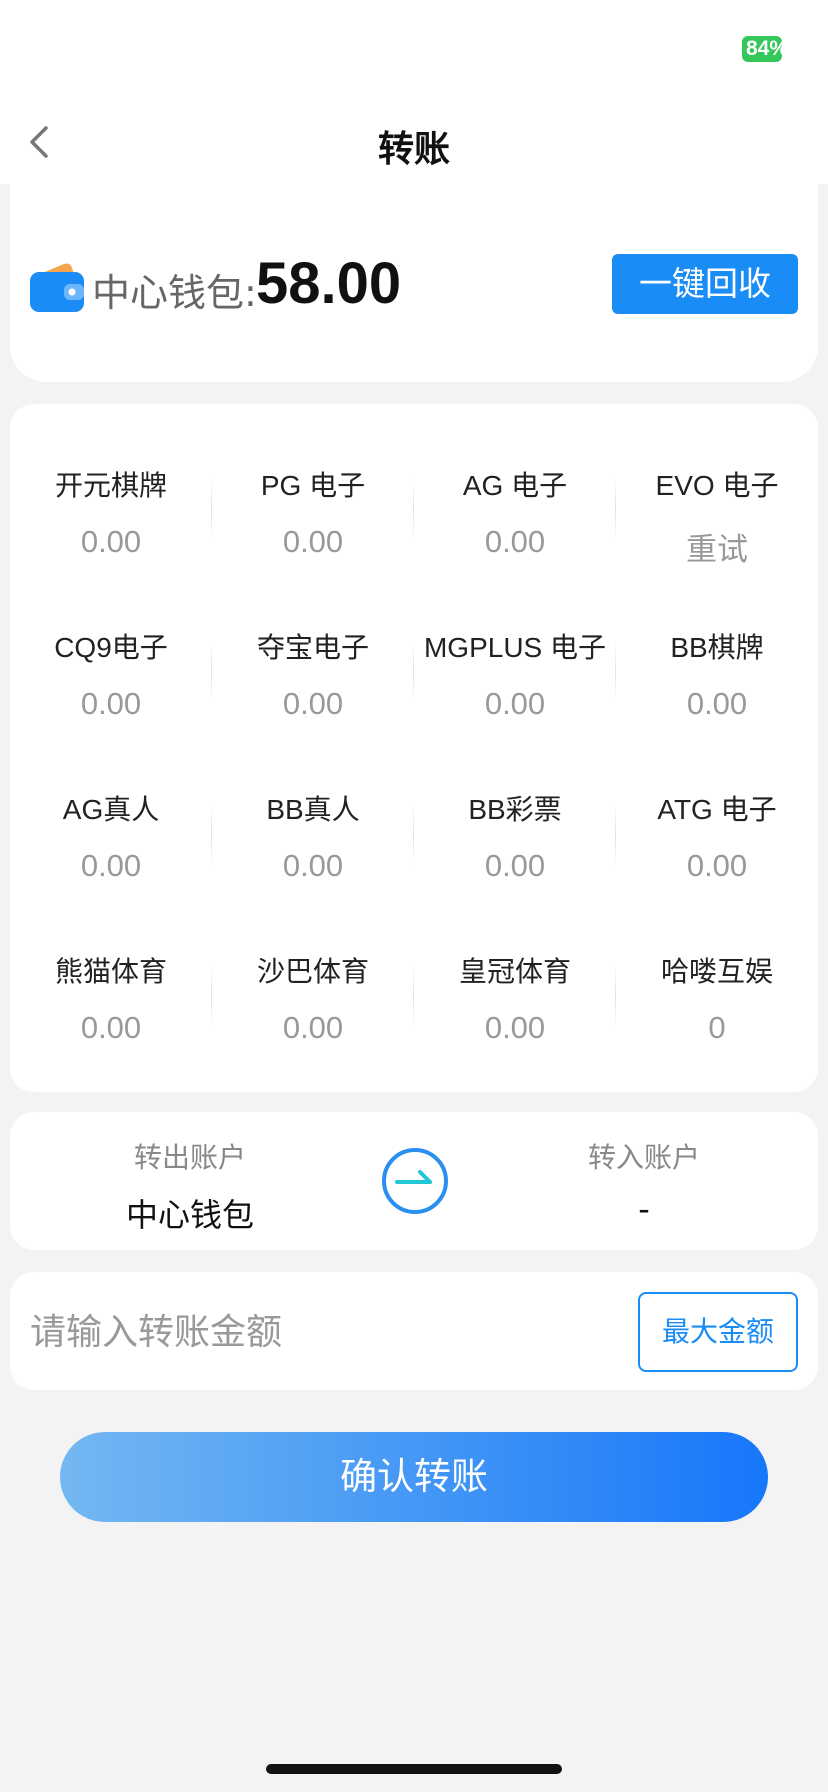  Describe the element at coordinates (717, 841) in the screenshot. I see `platform-cell: ATG 电子 0.00` at that location.